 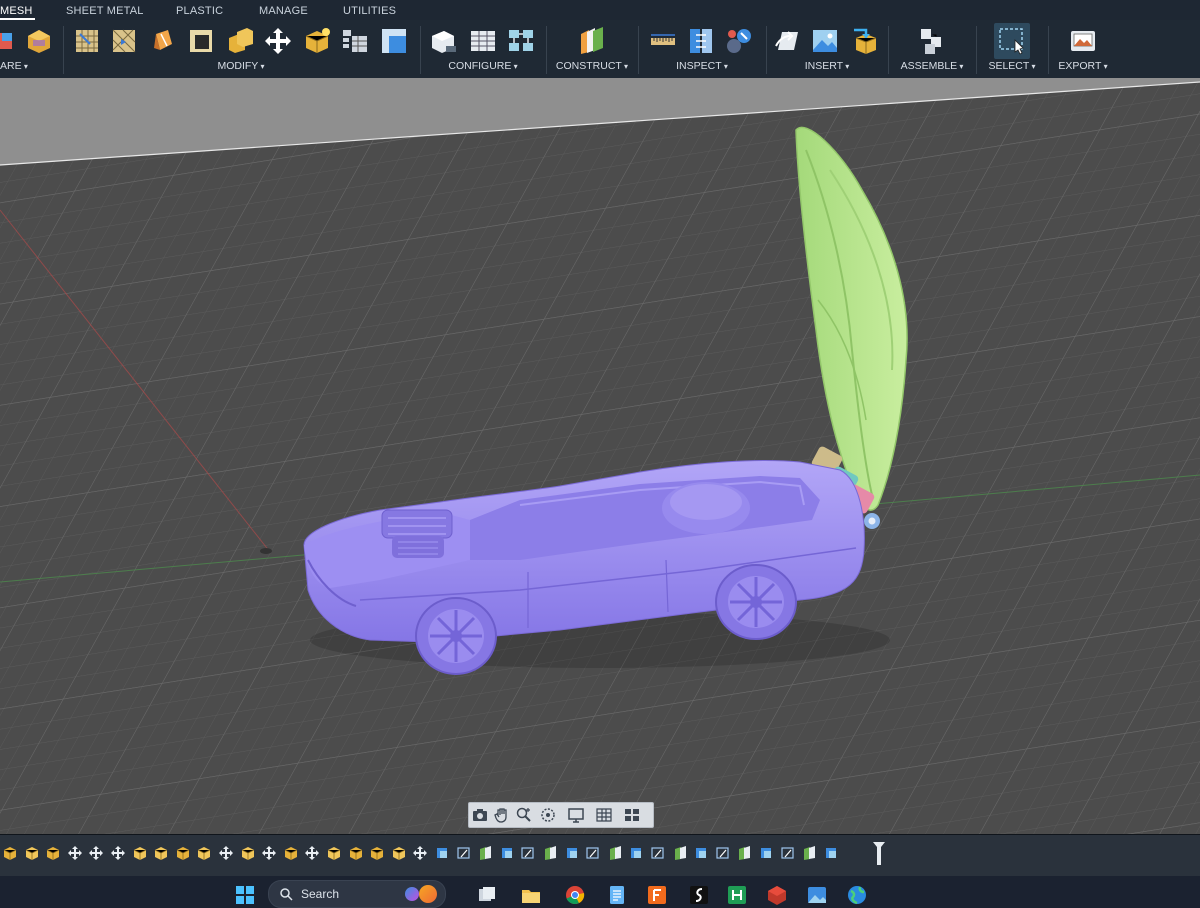 I want to click on move-icon, so click(x=278, y=41).